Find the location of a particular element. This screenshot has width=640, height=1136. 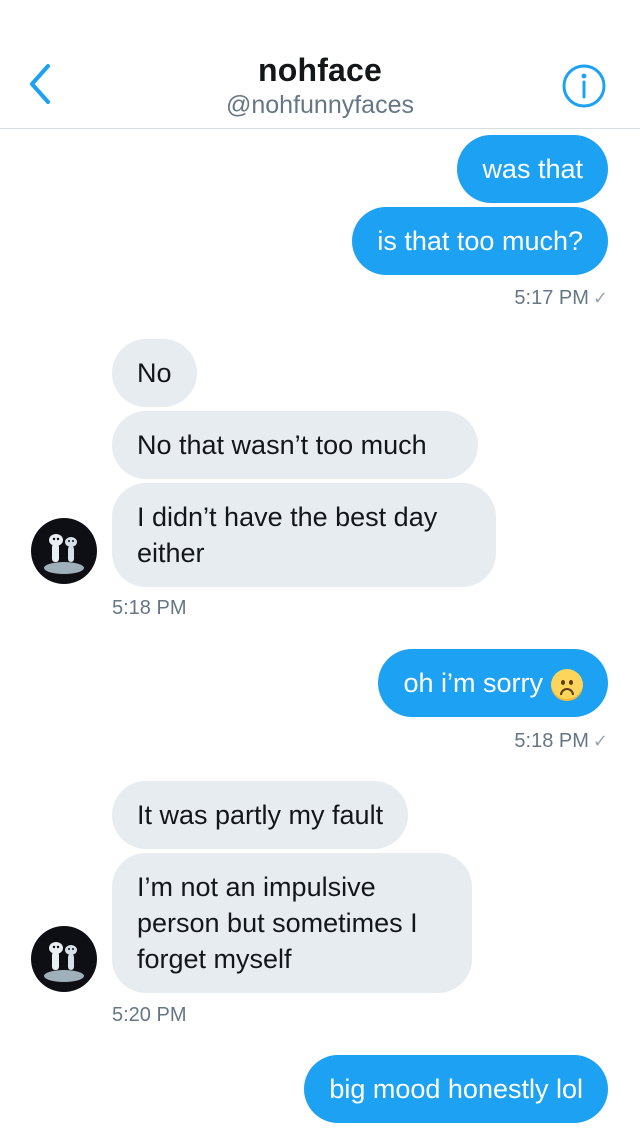

timestamp-text: 5:17 PM is located at coordinates (551, 298).